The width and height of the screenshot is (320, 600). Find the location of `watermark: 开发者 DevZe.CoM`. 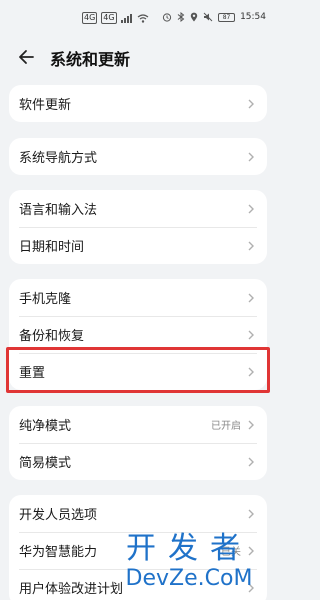

watermark: 开发者 DevZe.CoM is located at coordinates (189, 562).